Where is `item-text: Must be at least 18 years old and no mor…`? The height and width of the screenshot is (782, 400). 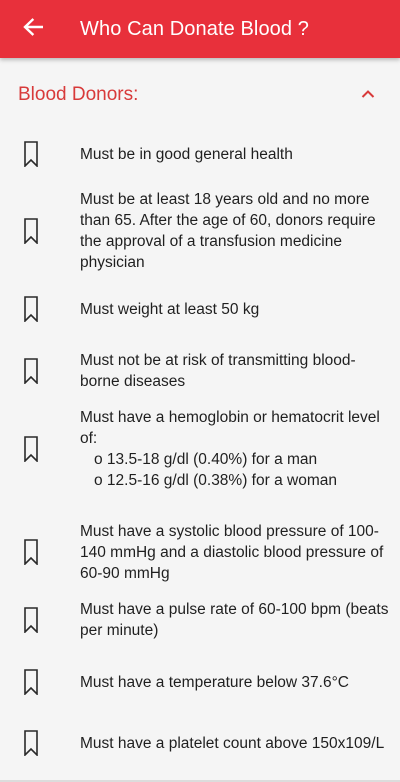
item-text: Must be at least 18 years old and no mor… is located at coordinates (228, 231).